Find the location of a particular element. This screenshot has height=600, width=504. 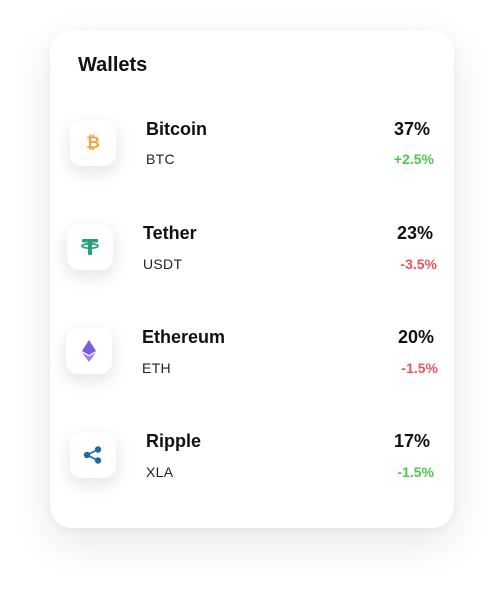

tether-icon is located at coordinates (90, 247).